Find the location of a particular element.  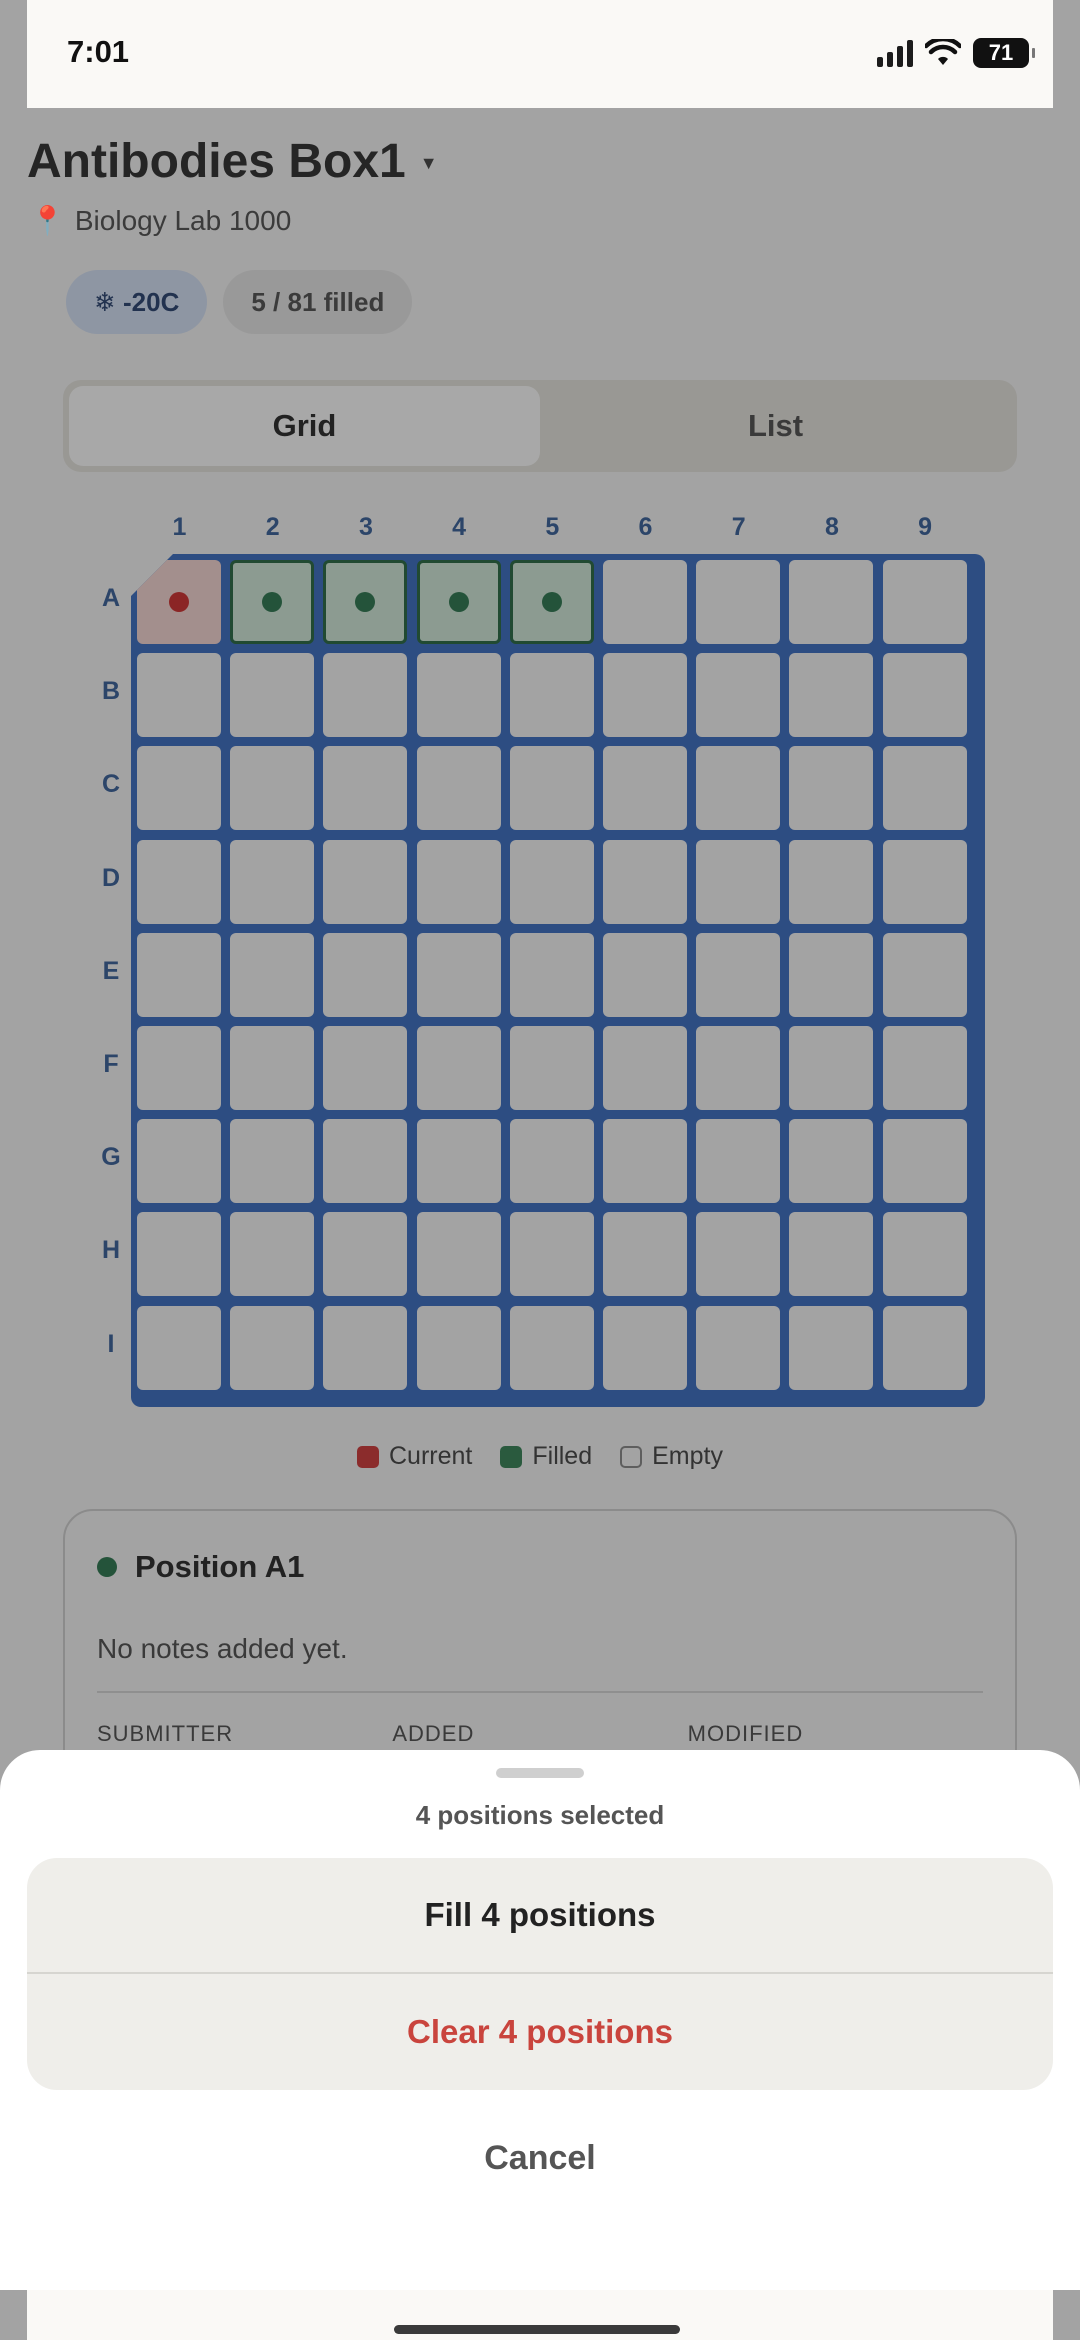

fill-positions-button: Fill 4 positions is located at coordinates (540, 1916).